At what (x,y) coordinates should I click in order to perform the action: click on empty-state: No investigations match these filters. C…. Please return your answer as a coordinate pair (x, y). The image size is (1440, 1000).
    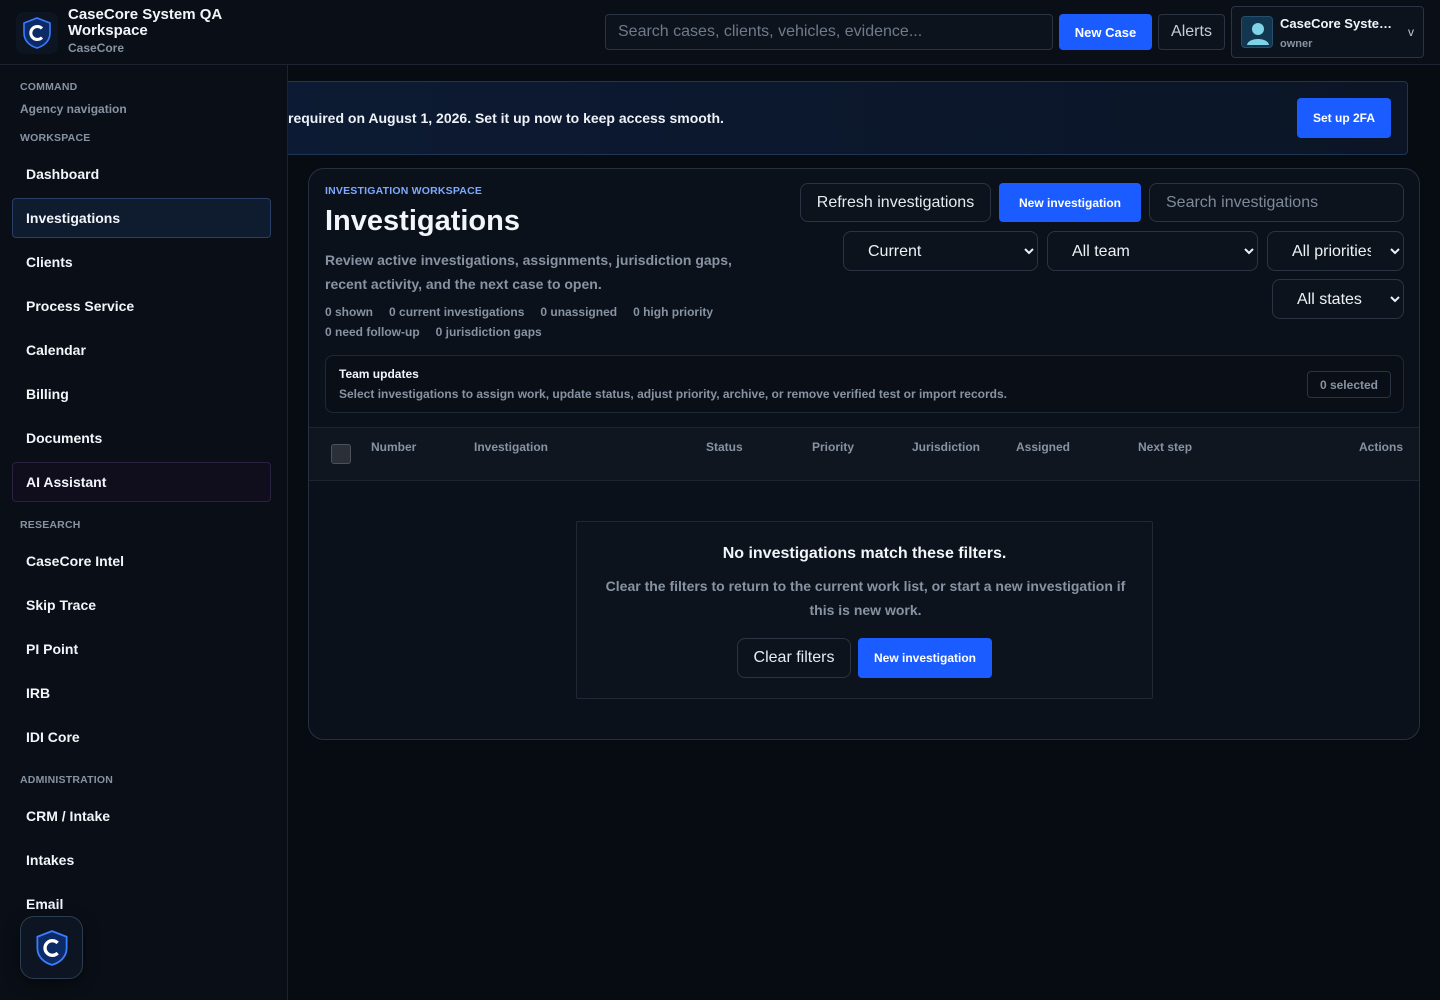
    Looking at the image, I should click on (864, 610).